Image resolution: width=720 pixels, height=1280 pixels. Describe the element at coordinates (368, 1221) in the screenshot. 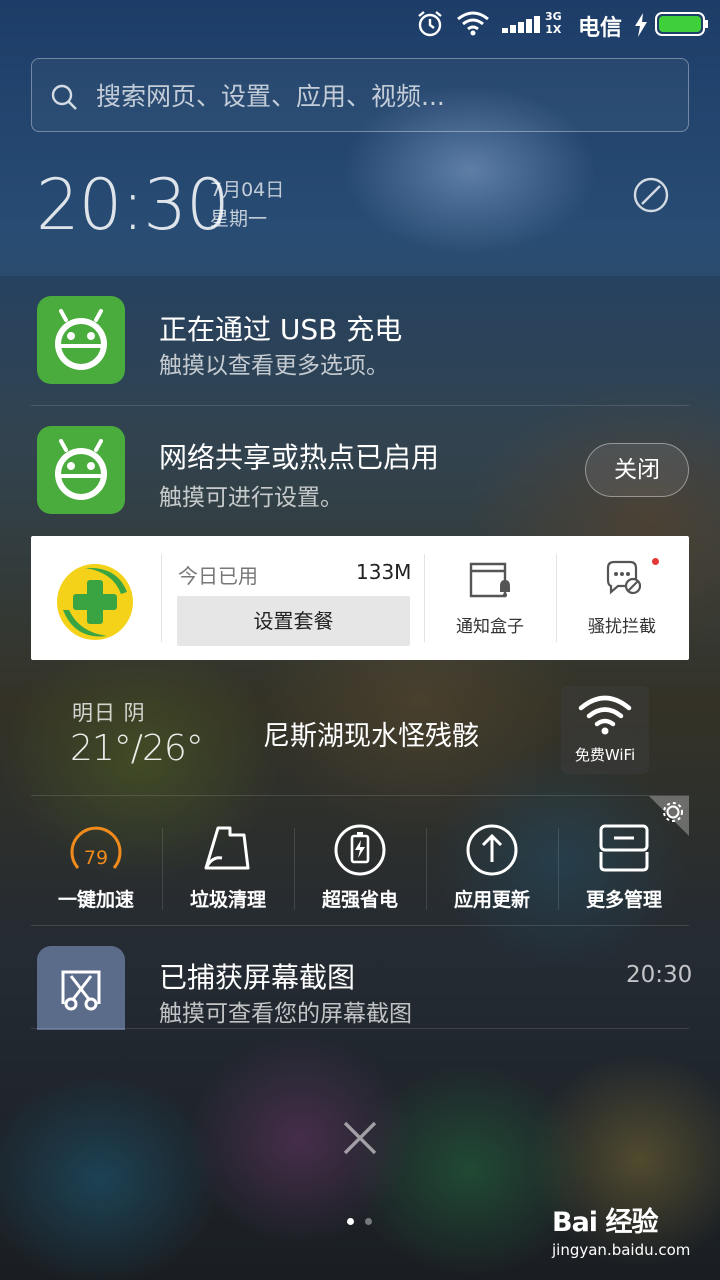

I see `page-indicator` at that location.